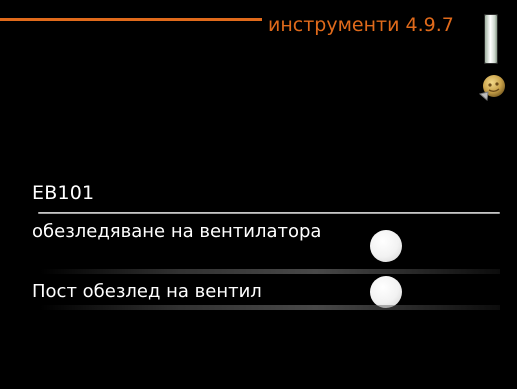 The width and height of the screenshot is (517, 389). I want to click on page-title: инструменти 4.9.7, so click(361, 25).